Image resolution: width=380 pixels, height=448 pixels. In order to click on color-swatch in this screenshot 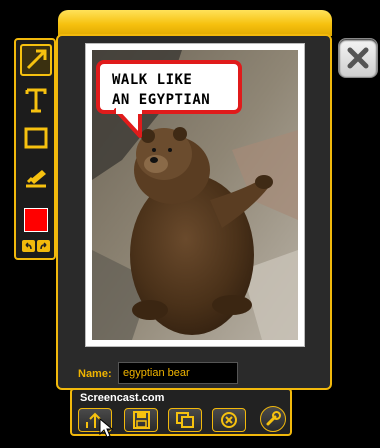, I will do `click(36, 220)`.